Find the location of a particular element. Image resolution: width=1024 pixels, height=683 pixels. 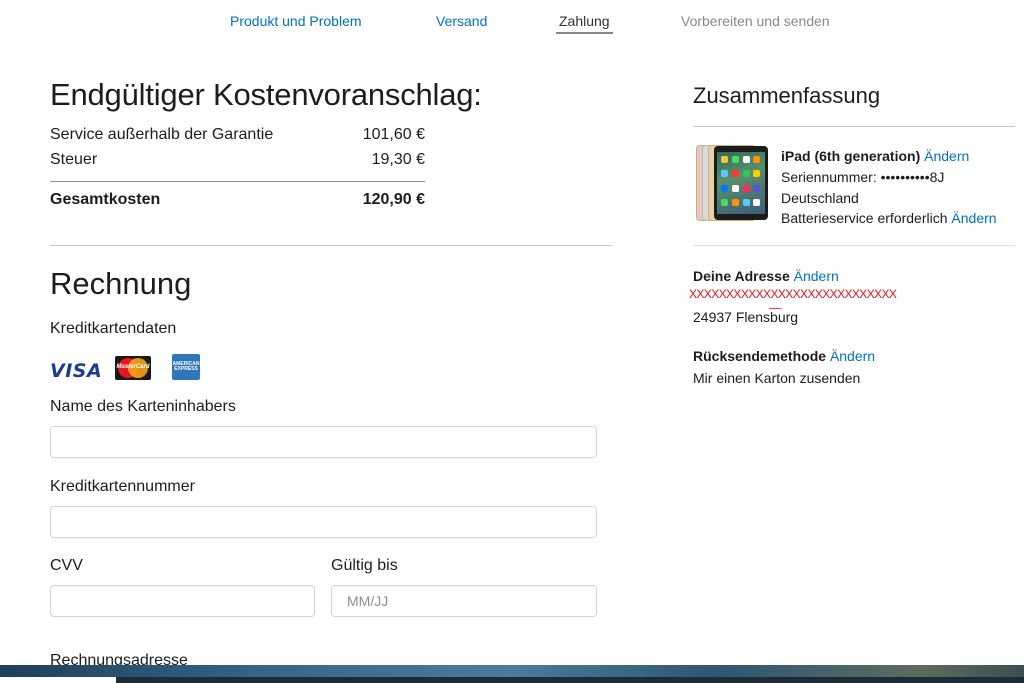

address-title: Deine Adresse is located at coordinates (741, 276).